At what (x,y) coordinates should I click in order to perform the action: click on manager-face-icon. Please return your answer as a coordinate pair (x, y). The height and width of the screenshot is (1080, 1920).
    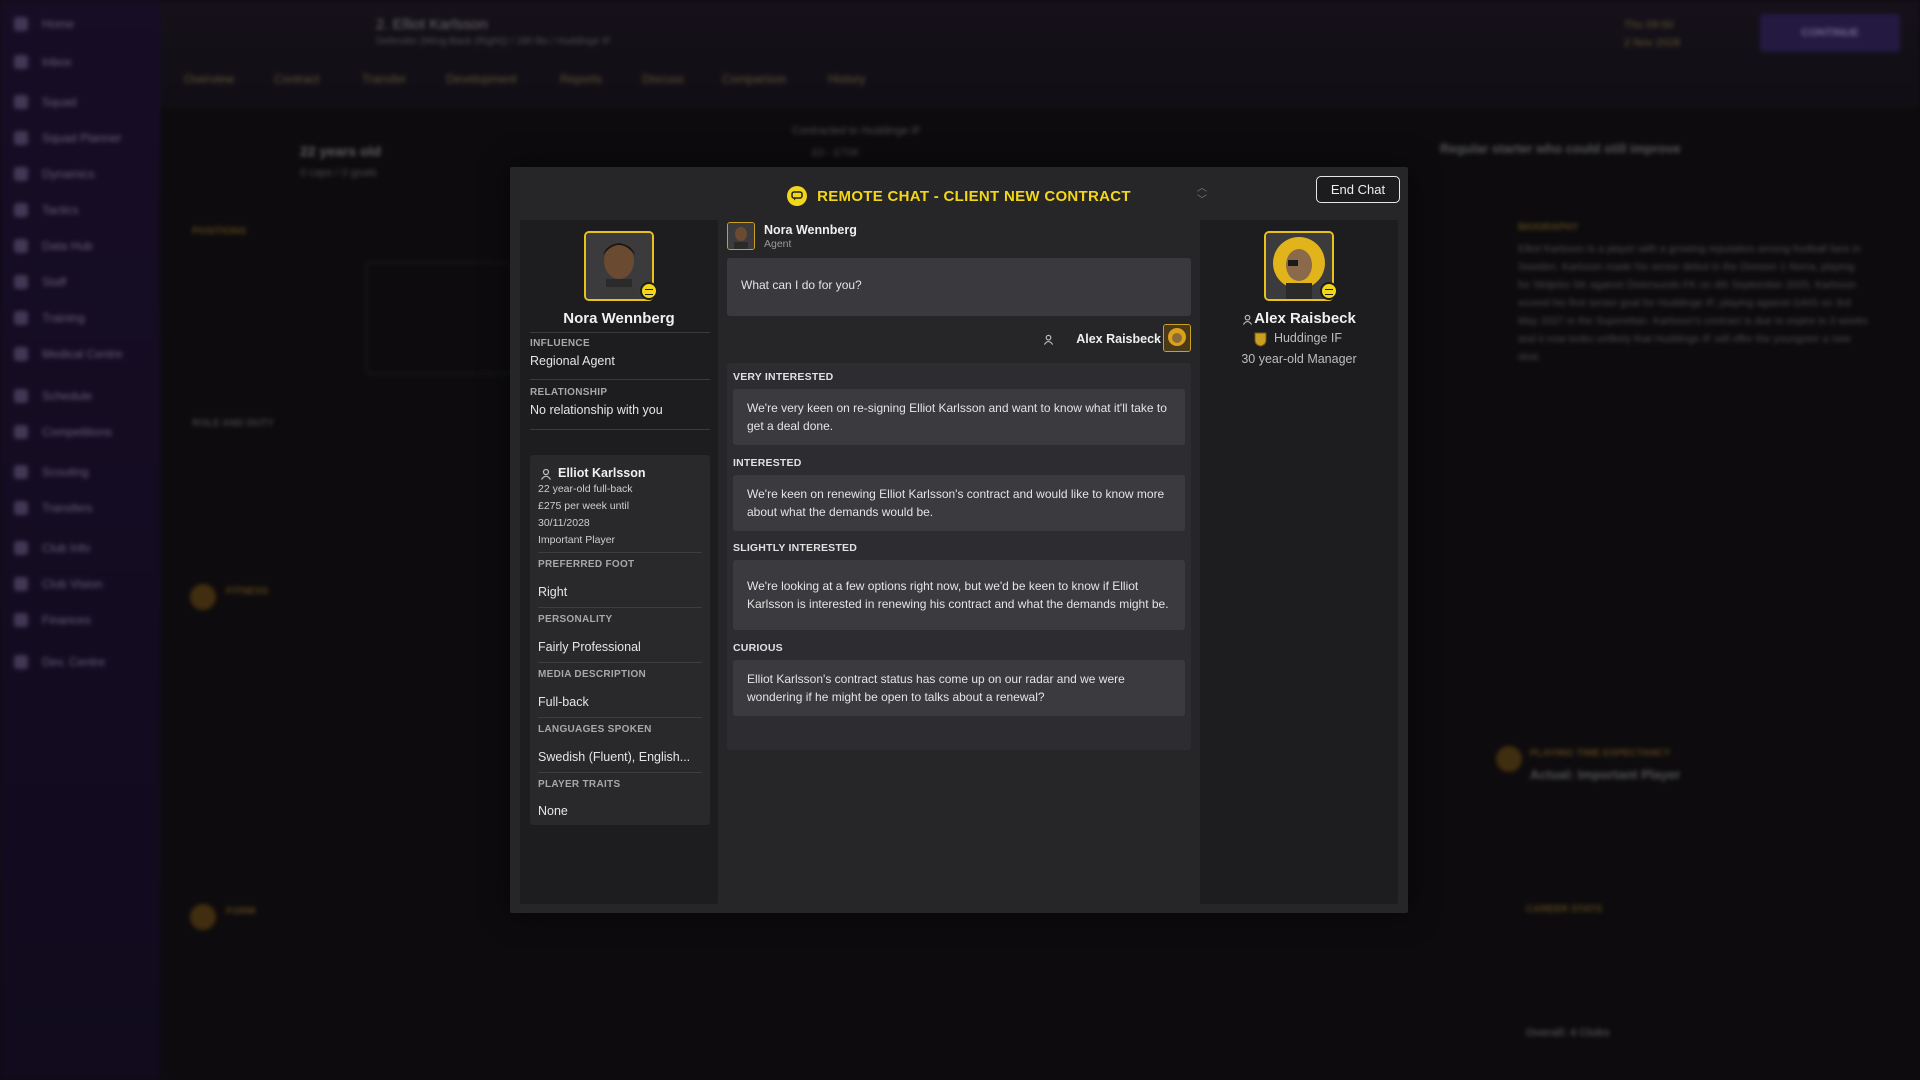
    Looking at the image, I should click on (1177, 338).